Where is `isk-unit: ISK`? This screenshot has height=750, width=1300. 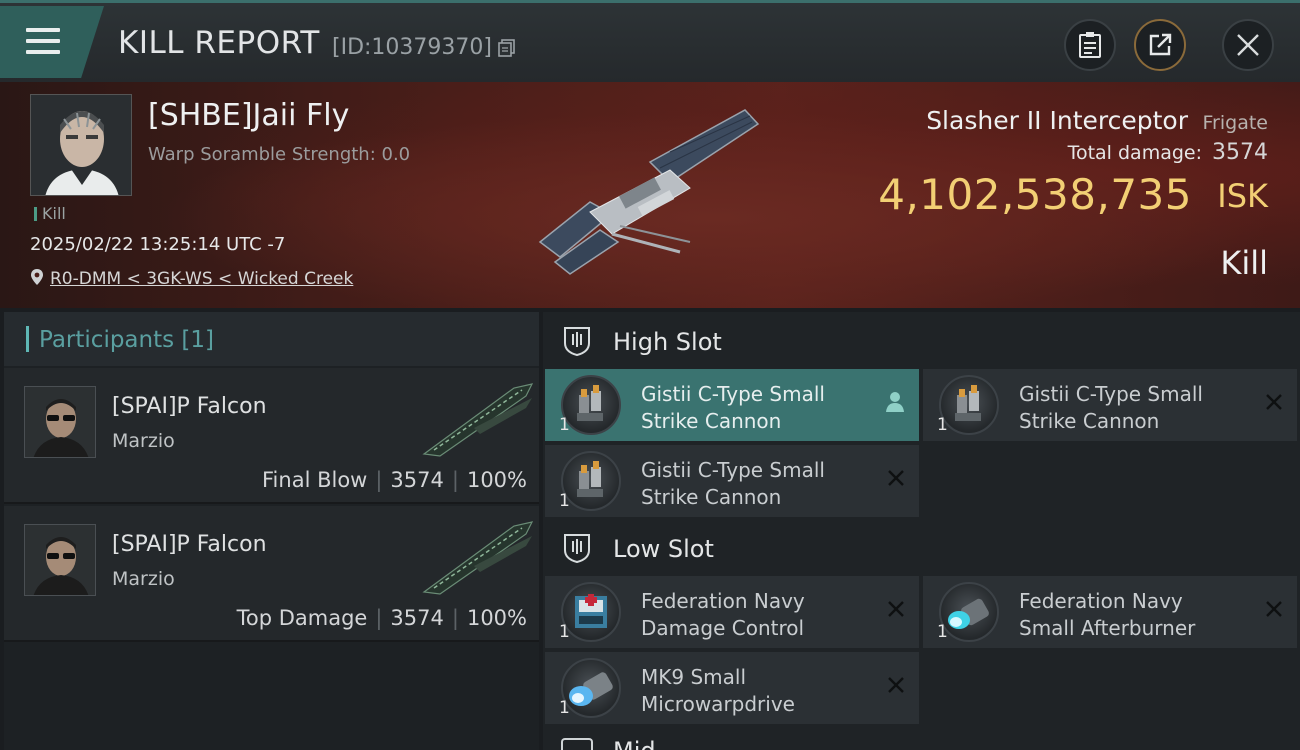
isk-unit: ISK is located at coordinates (1242, 196).